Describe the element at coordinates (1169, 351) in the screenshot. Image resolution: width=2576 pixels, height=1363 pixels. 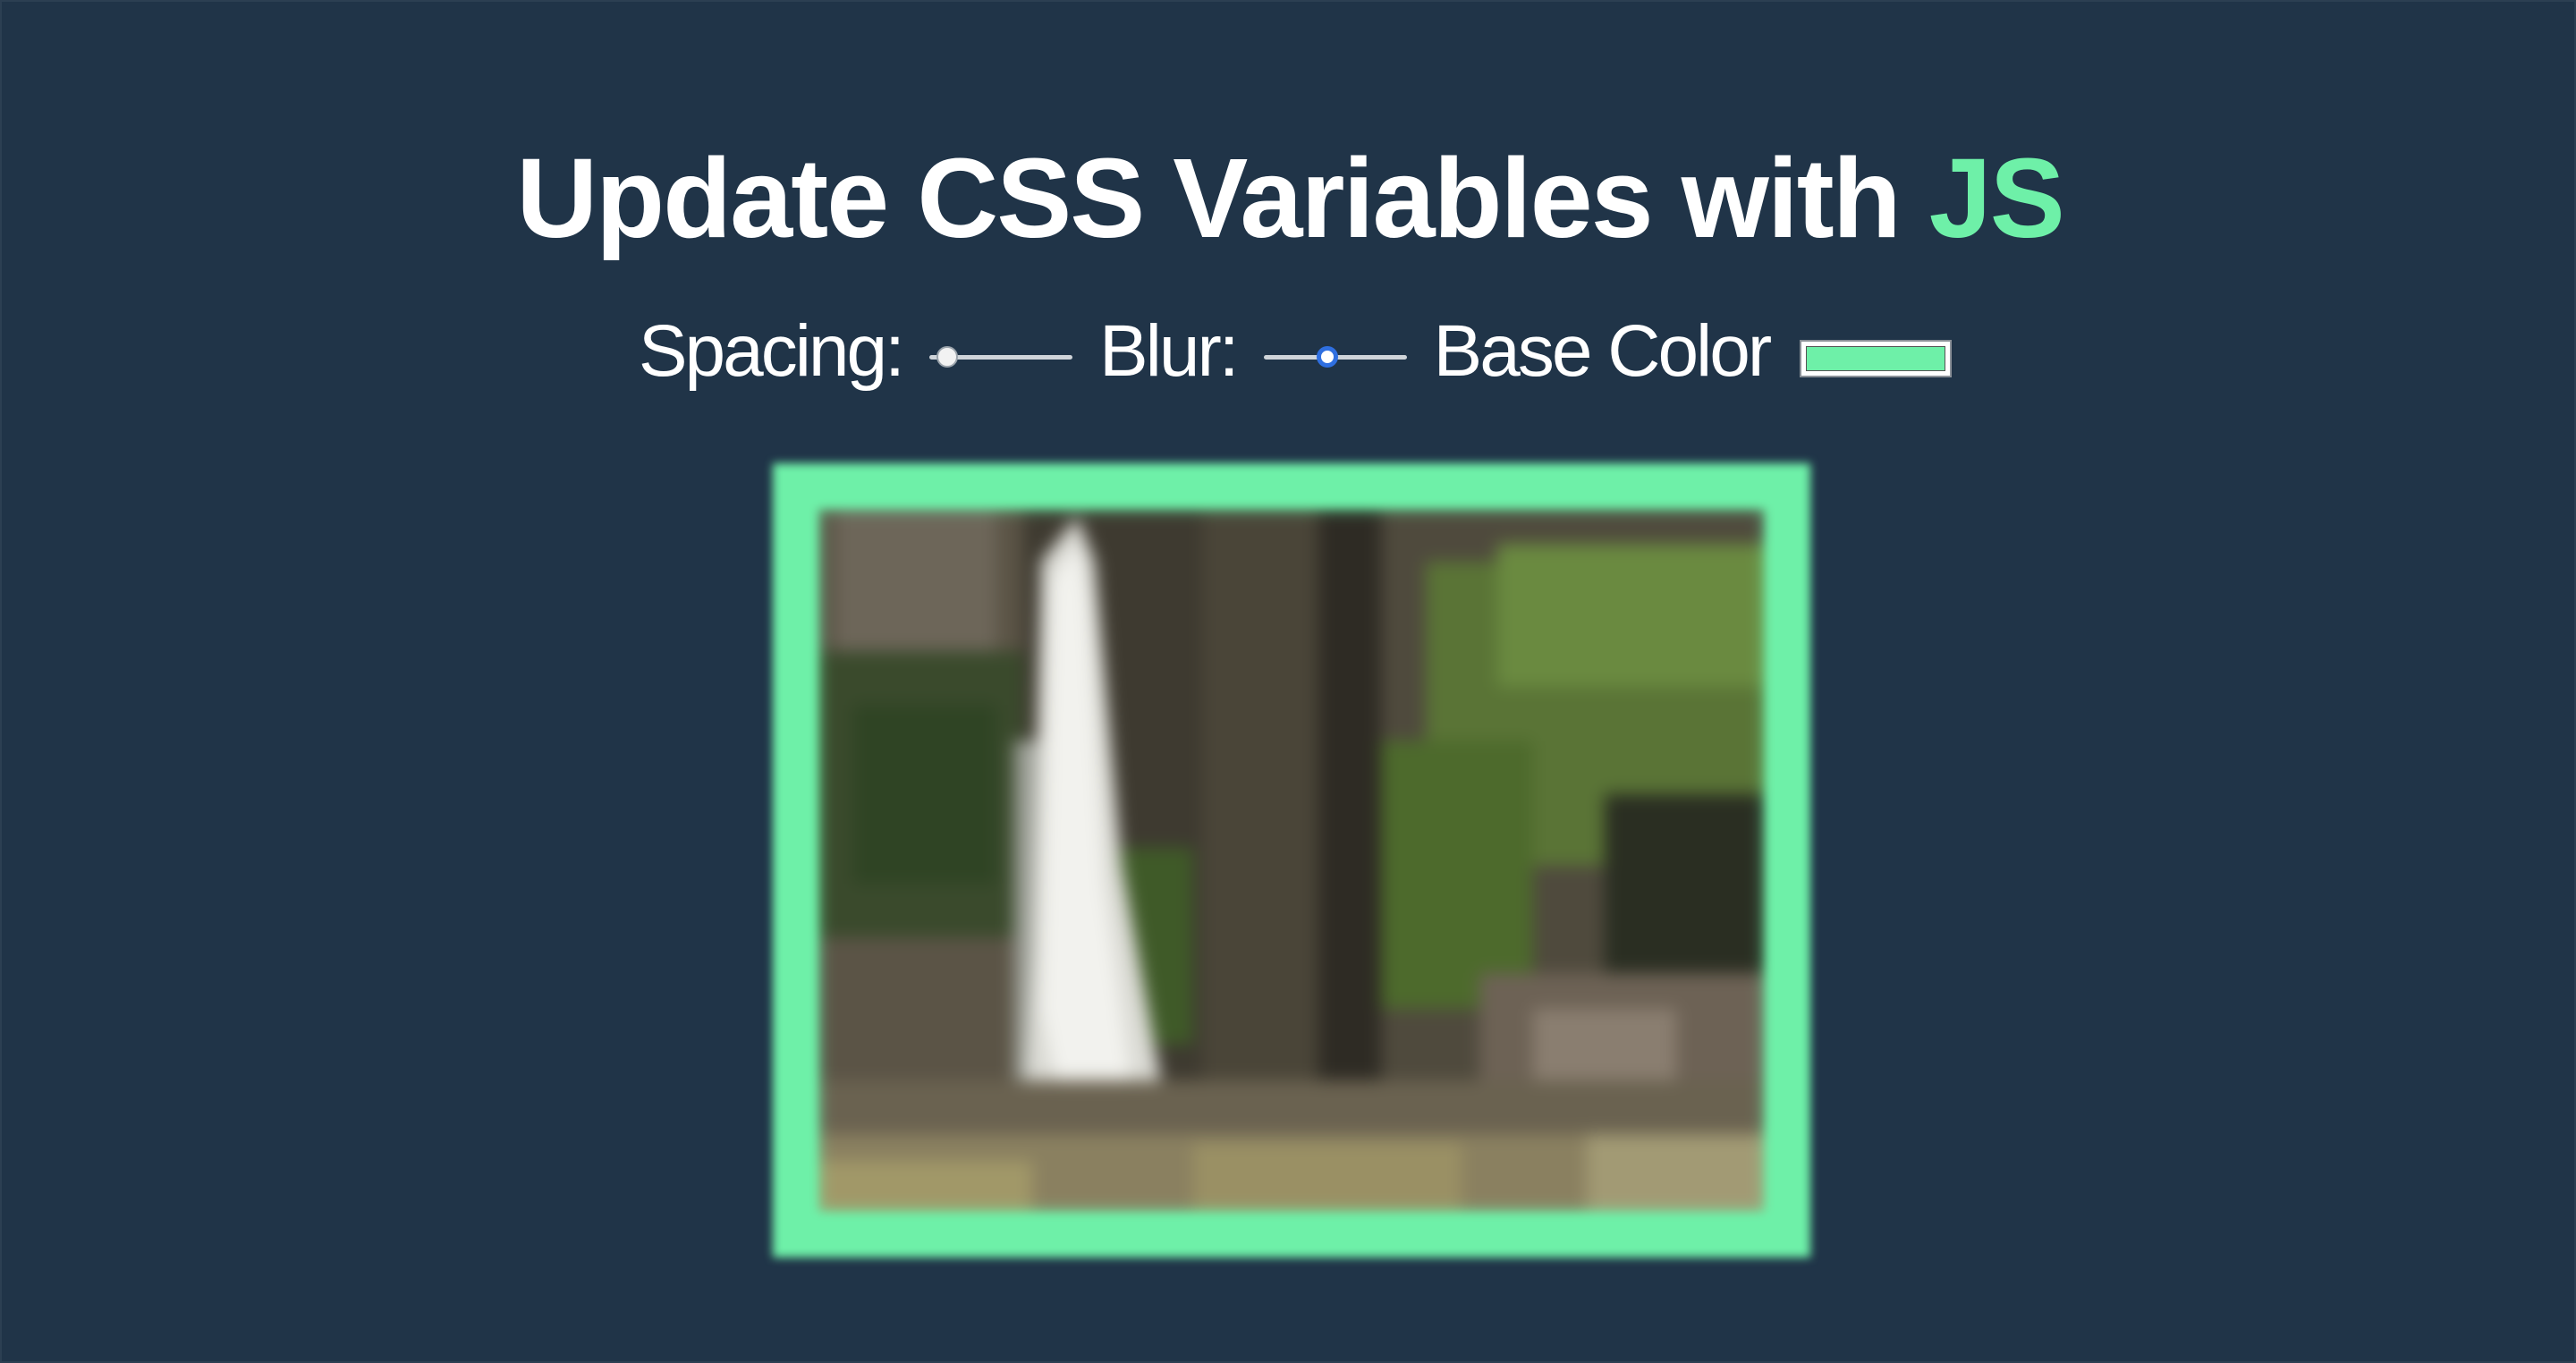
I see `blur-label: Blur:` at that location.